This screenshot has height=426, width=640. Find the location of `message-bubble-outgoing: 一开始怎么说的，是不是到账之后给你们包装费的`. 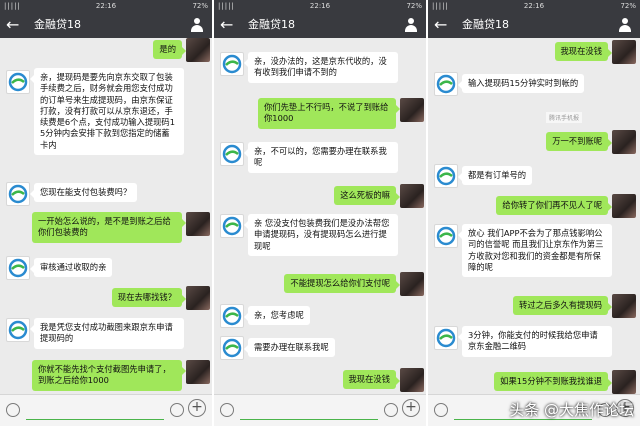

message-bubble-outgoing: 一开始怎么说的，是不是到账之后给你们包装费的 is located at coordinates (109, 227).